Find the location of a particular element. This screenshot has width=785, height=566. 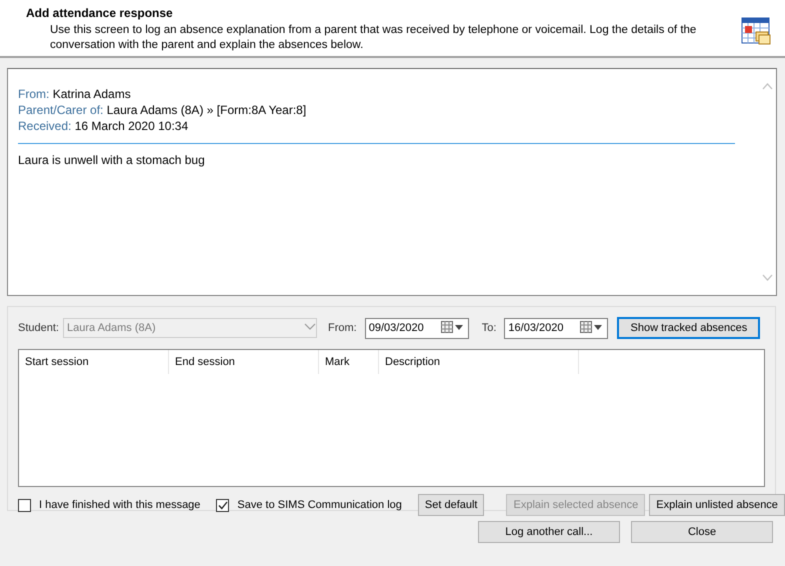

explain-unlisted-button: Explain unlisted absence is located at coordinates (717, 505).